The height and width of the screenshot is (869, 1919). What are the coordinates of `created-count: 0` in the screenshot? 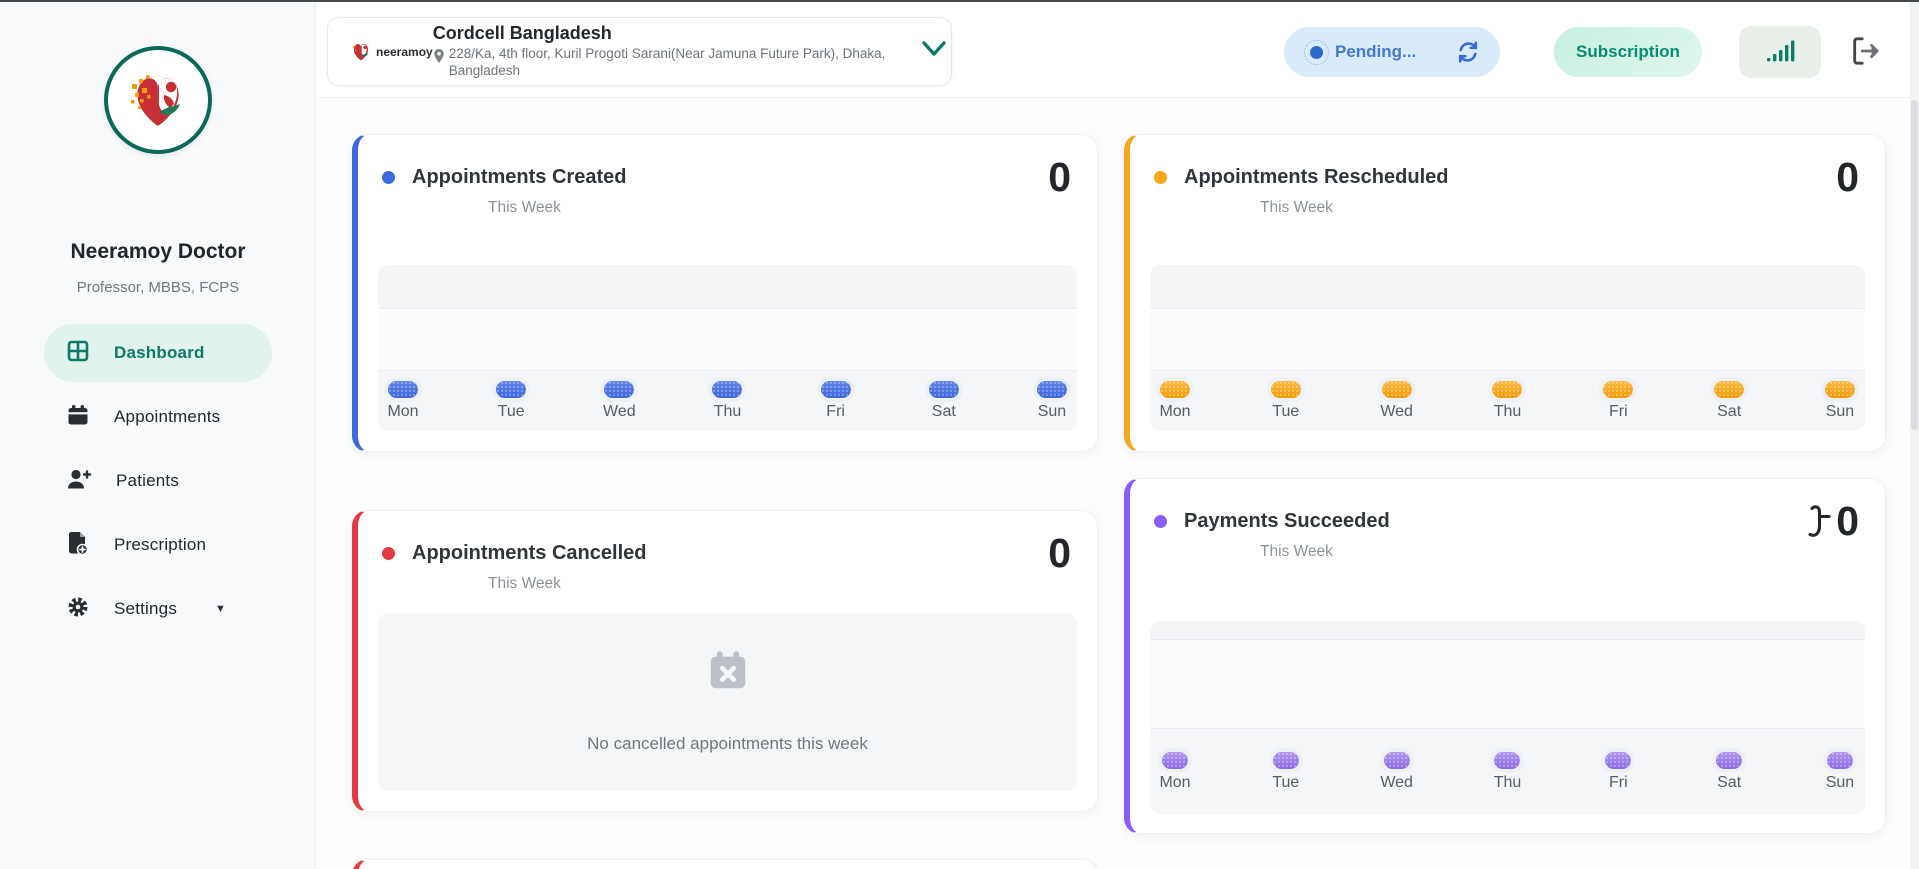 It's located at (1059, 177).